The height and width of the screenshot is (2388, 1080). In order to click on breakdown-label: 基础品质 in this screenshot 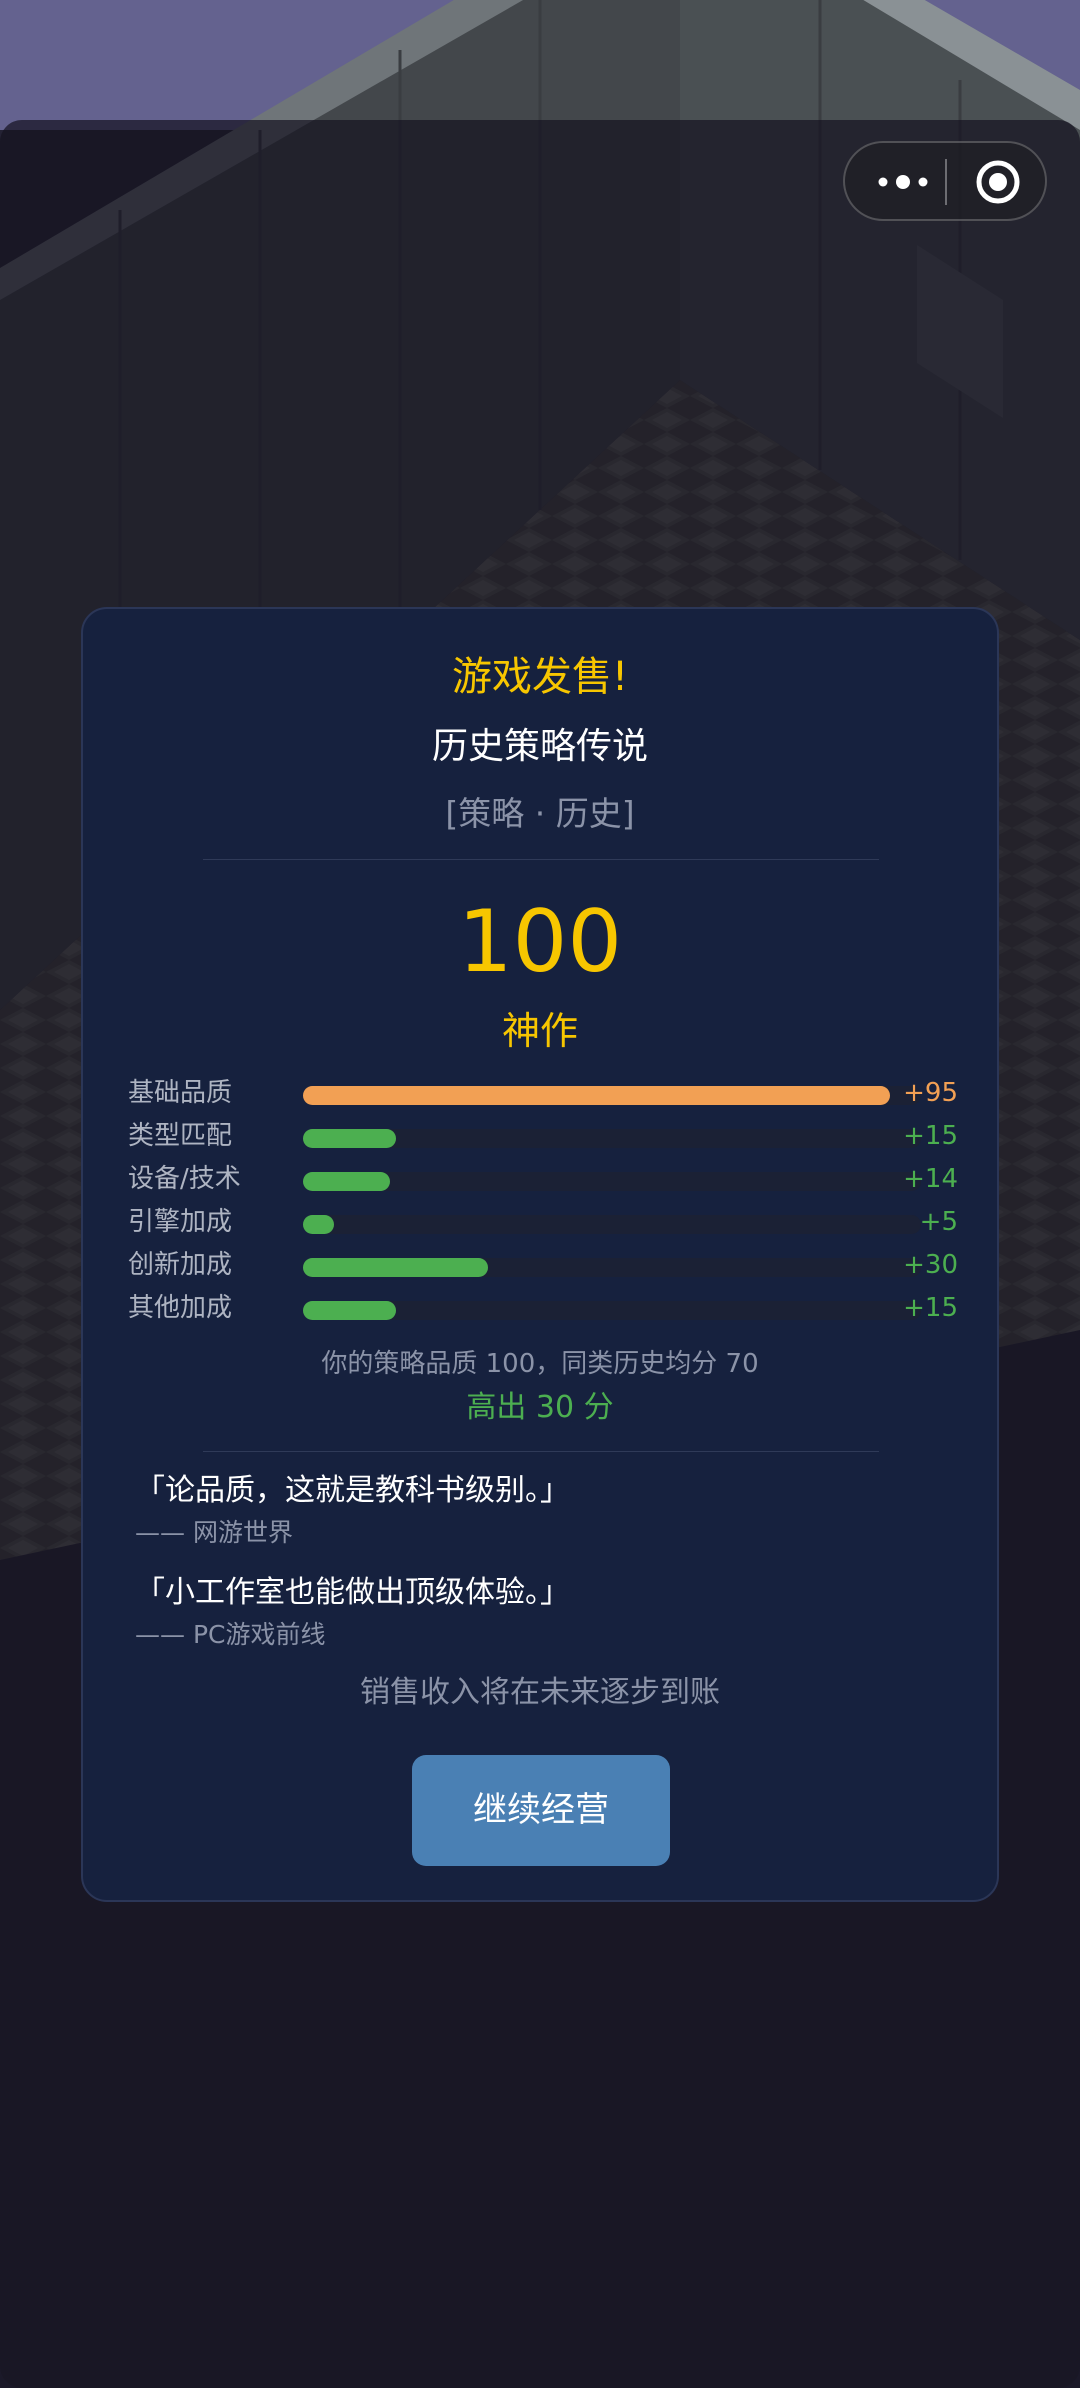, I will do `click(180, 1093)`.